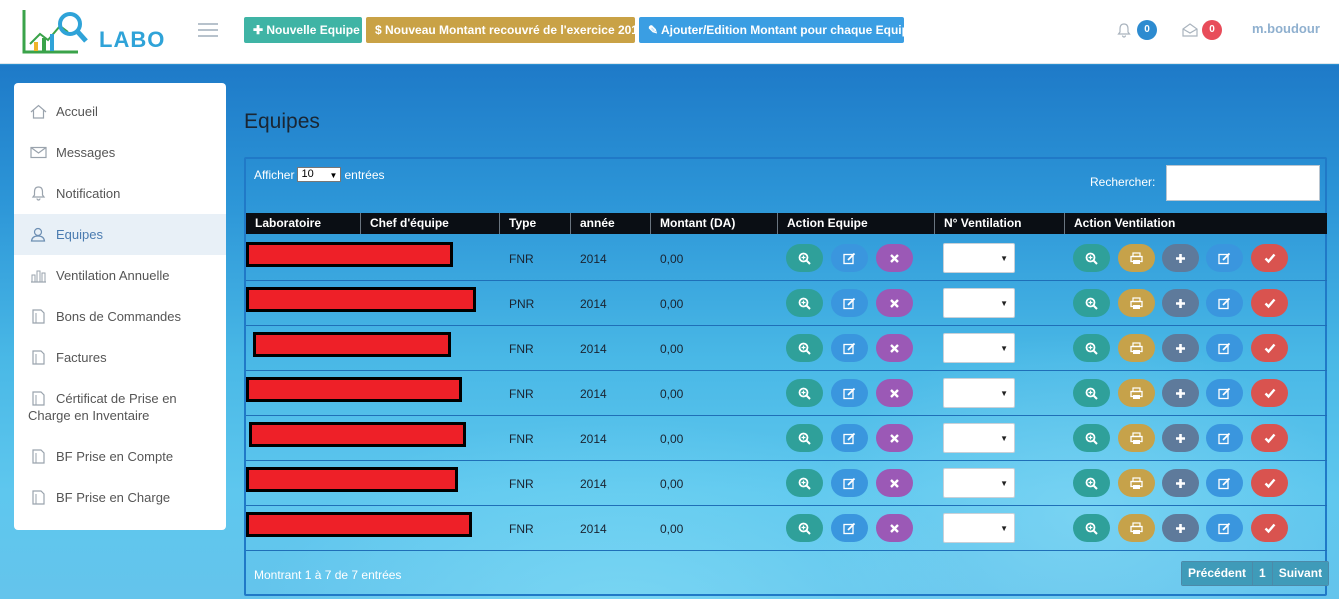 The height and width of the screenshot is (599, 1339). Describe the element at coordinates (672, 259) in the screenshot. I see `cell-montant: 0,00` at that location.